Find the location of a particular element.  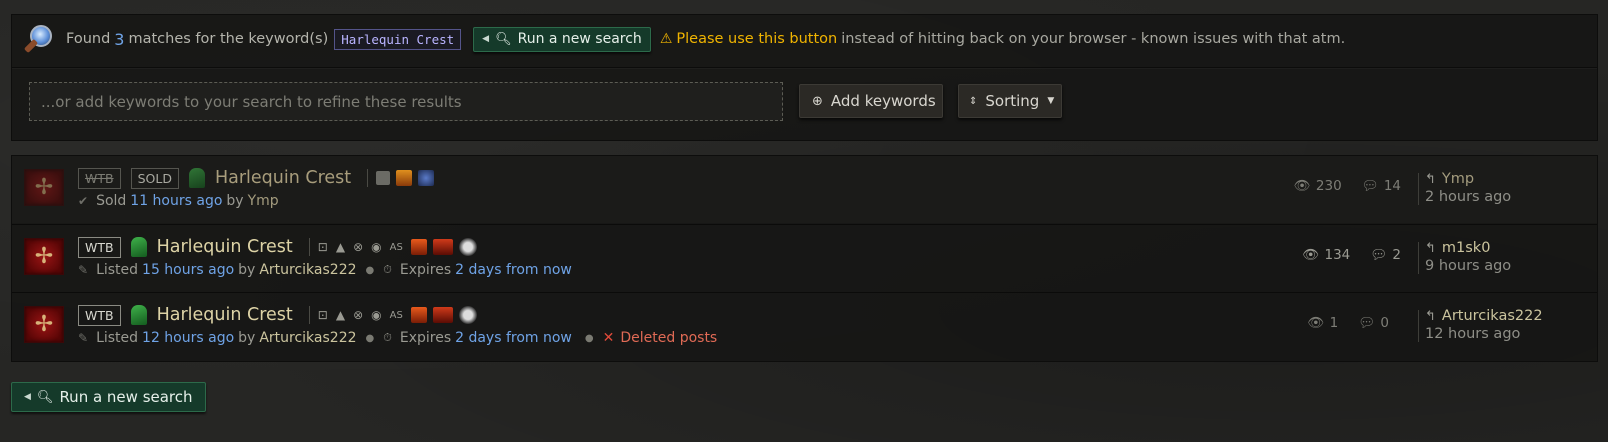

add-keywords-label: Add keywords is located at coordinates (883, 101).